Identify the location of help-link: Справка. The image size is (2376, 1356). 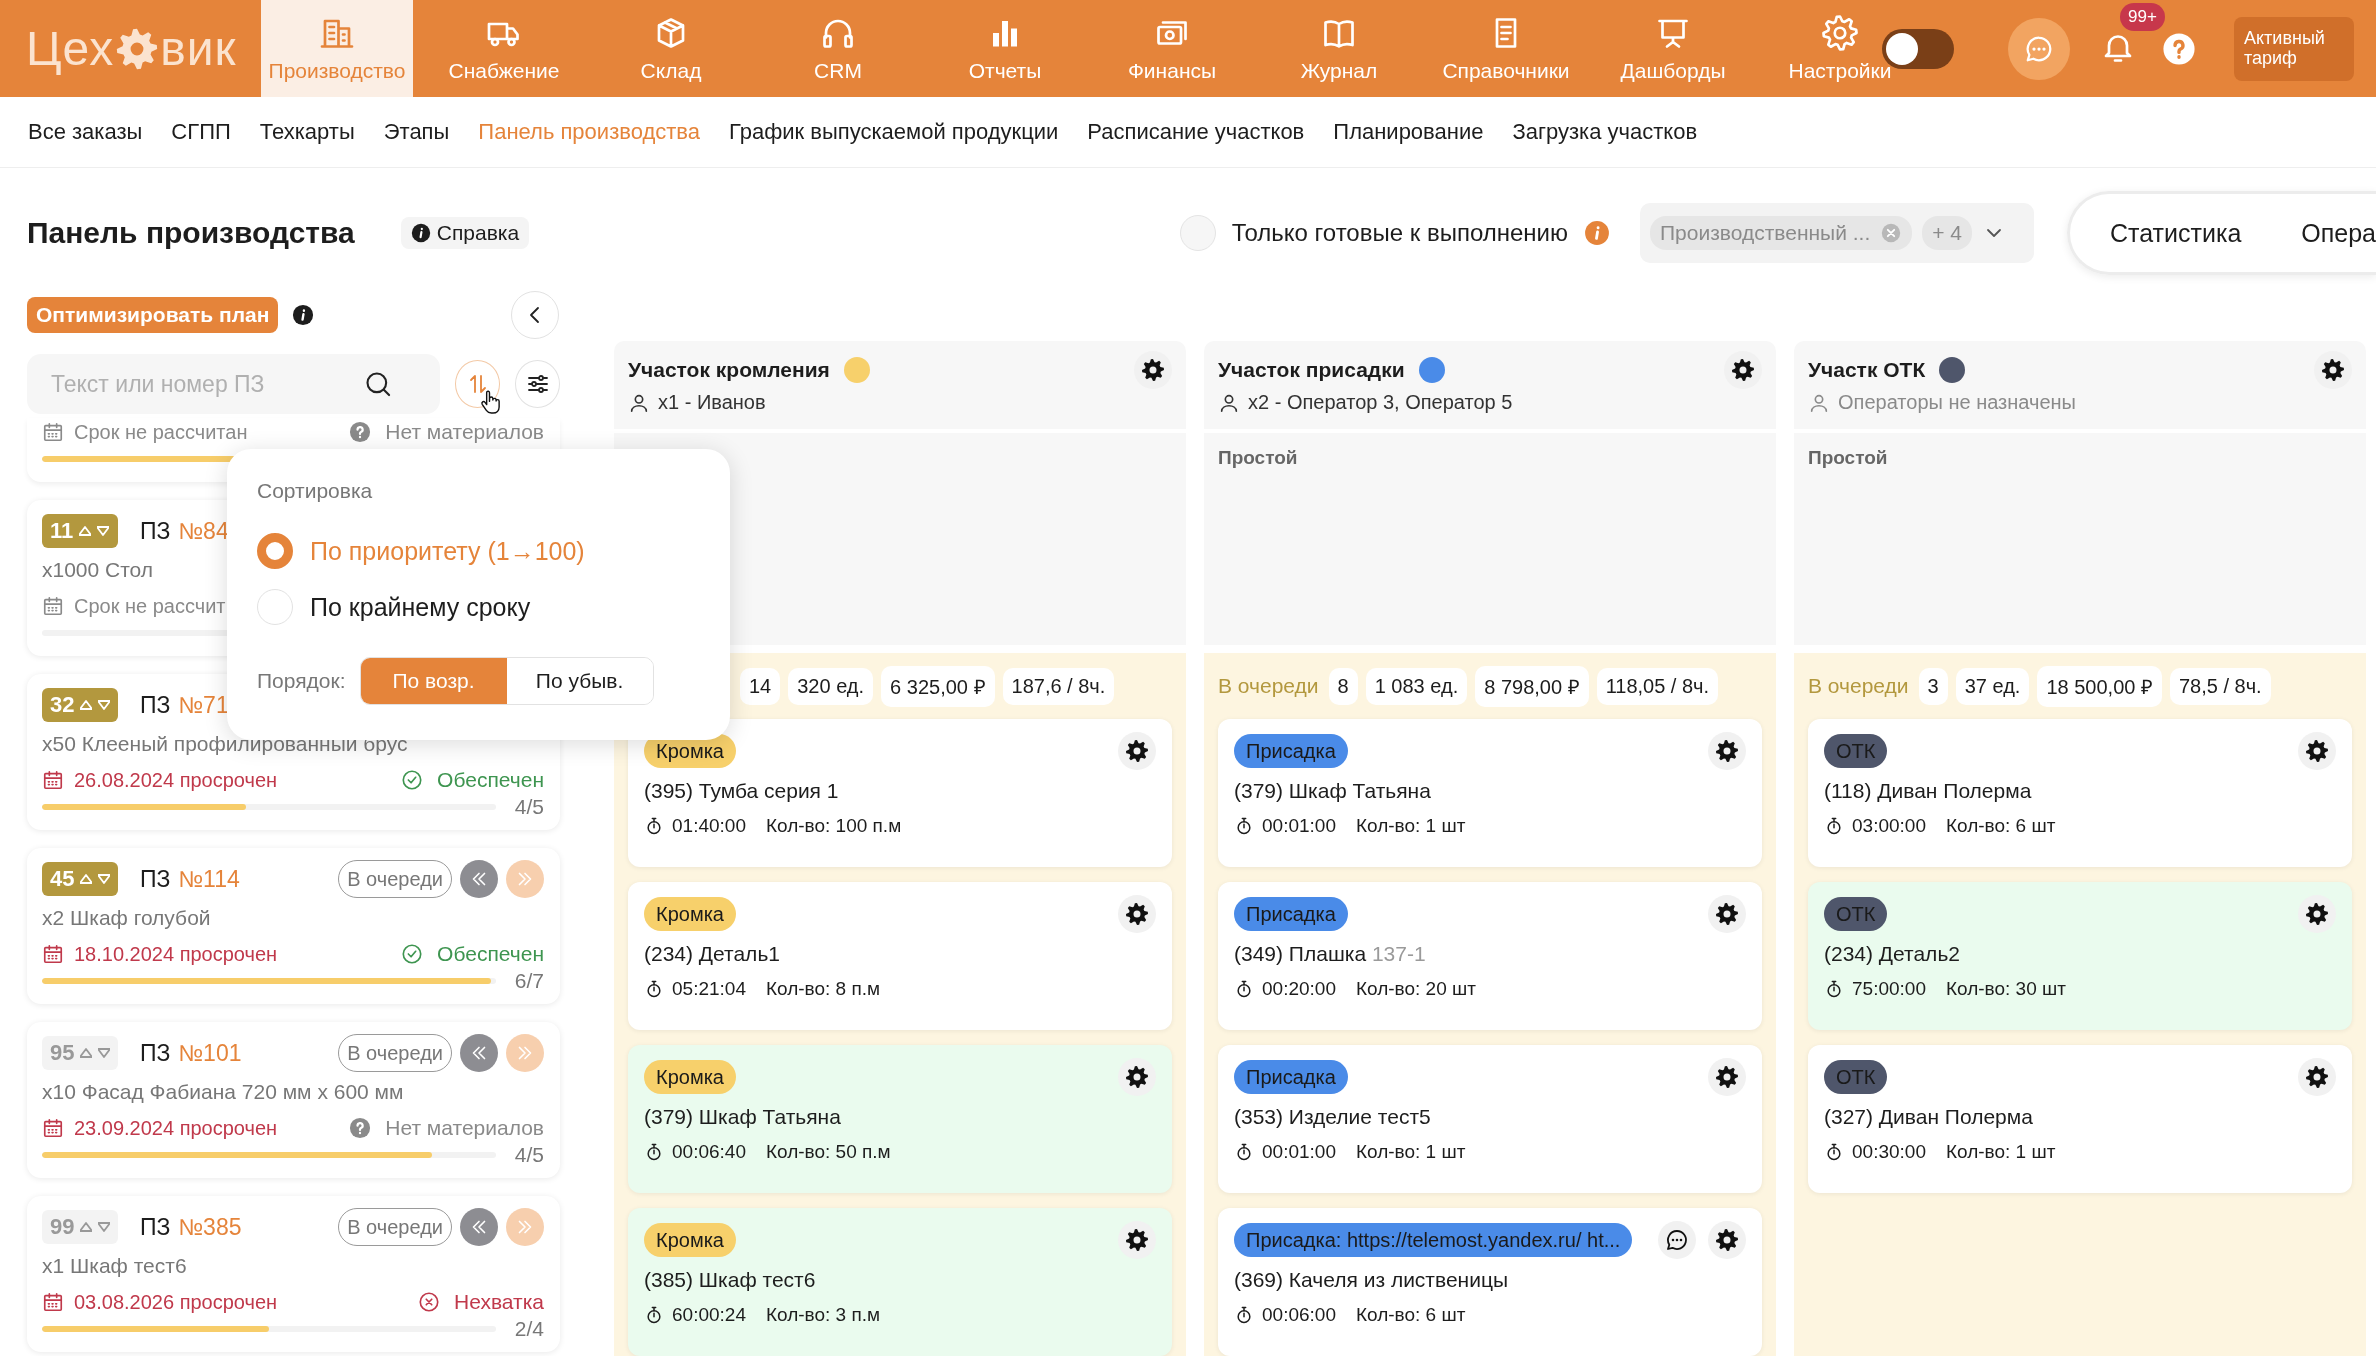
(465, 233).